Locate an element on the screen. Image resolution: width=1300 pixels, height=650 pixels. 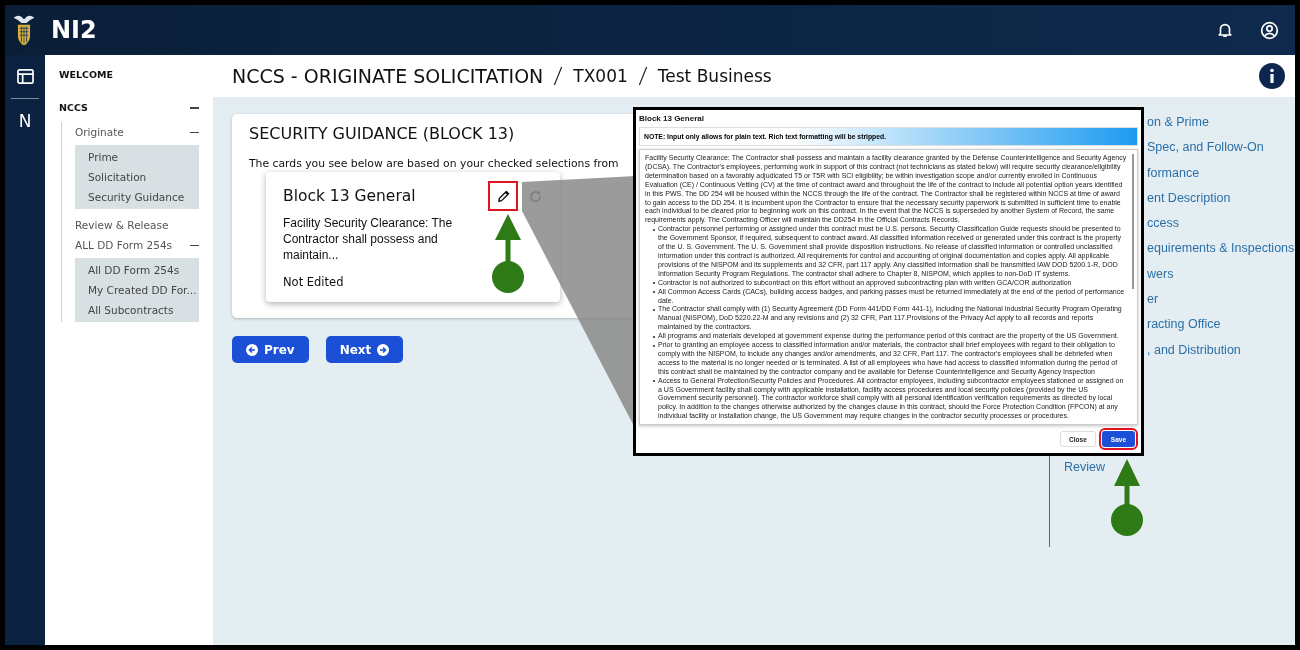
intro-text: The cards you see below are based on your checked selections from is located at coordinates (434, 163).